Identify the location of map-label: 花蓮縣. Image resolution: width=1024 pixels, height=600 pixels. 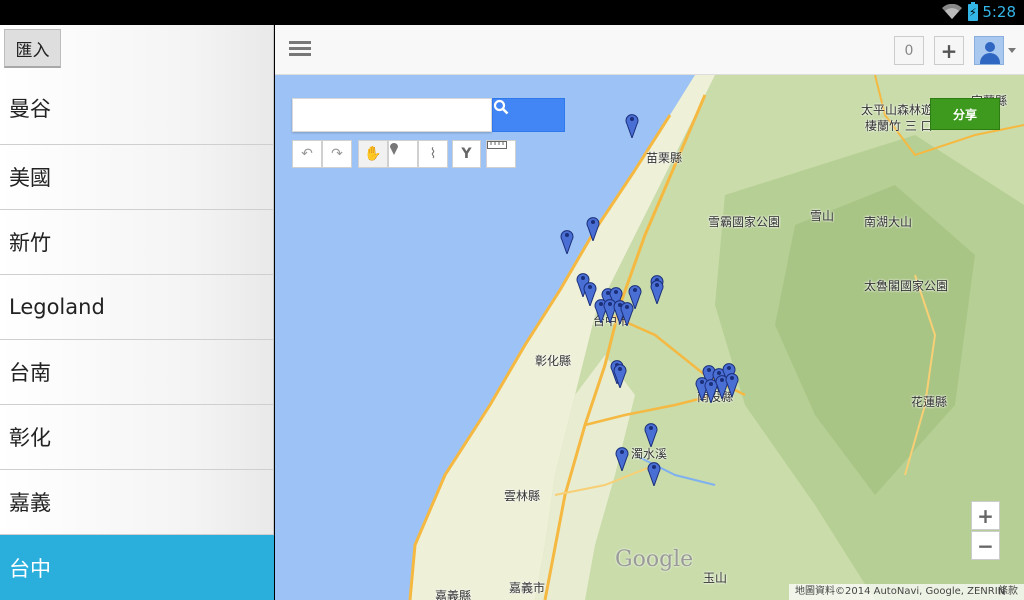
(929, 402).